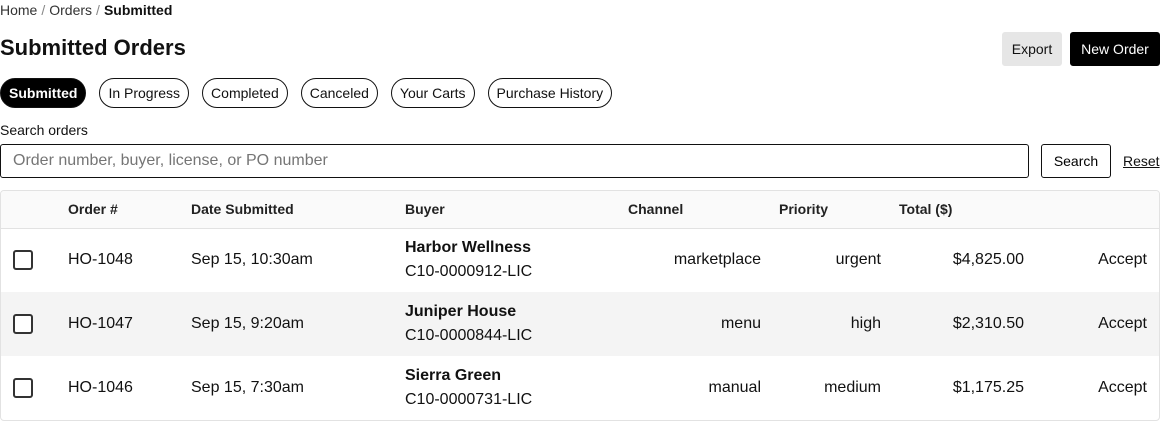 This screenshot has width=1160, height=421. What do you see at coordinates (865, 323) in the screenshot?
I see `priority: high` at bounding box center [865, 323].